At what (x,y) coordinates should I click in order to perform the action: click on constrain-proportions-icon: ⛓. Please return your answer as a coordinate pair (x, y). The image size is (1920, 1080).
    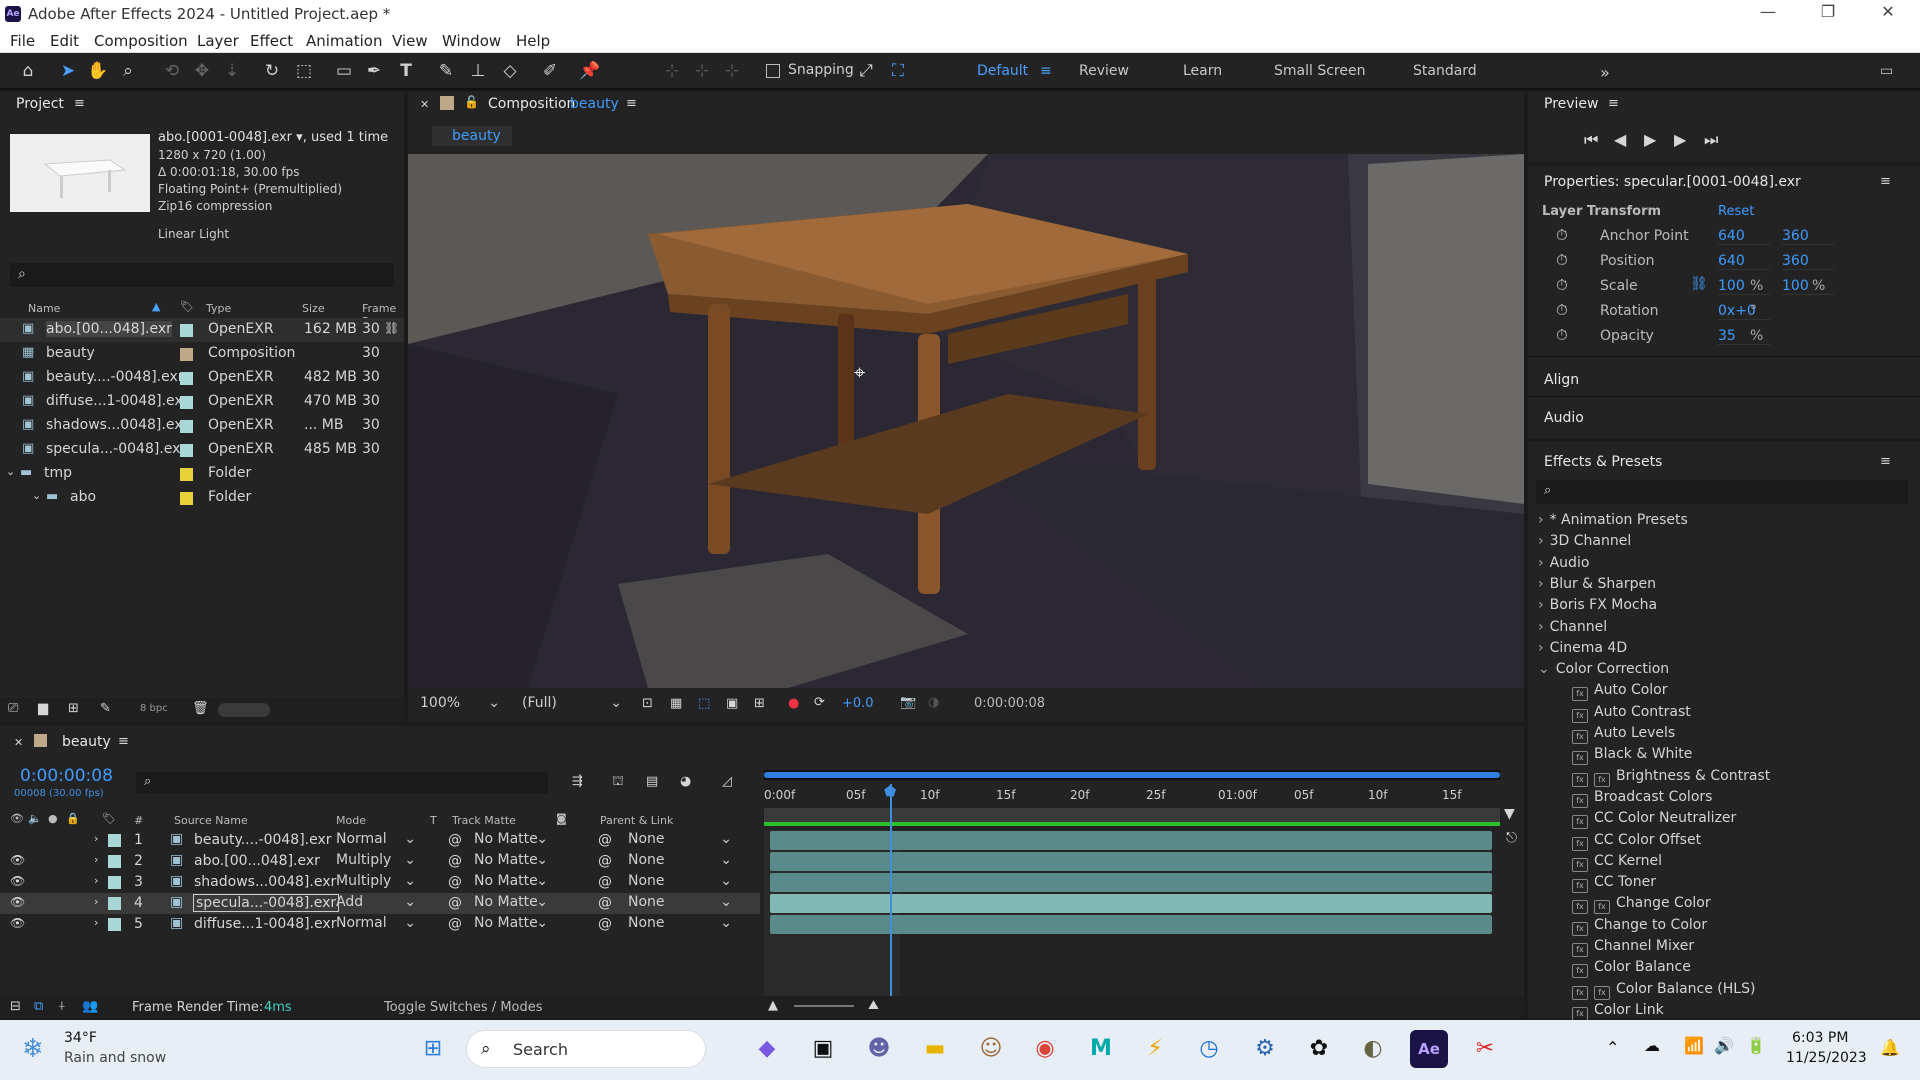
    Looking at the image, I should click on (1699, 284).